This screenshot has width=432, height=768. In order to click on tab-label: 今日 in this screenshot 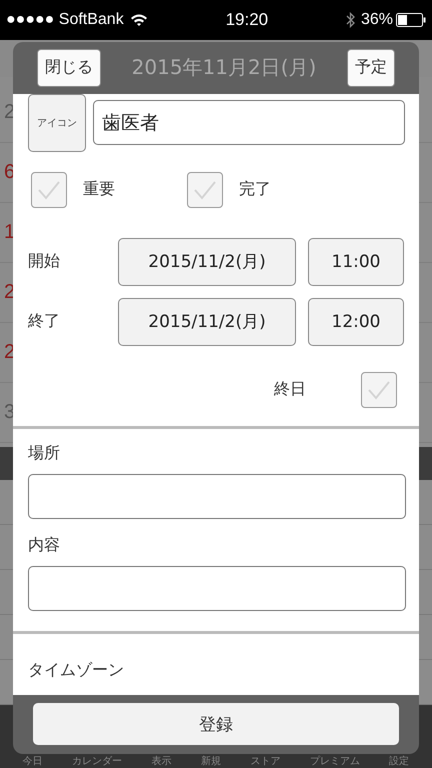, I will do `click(32, 762)`.